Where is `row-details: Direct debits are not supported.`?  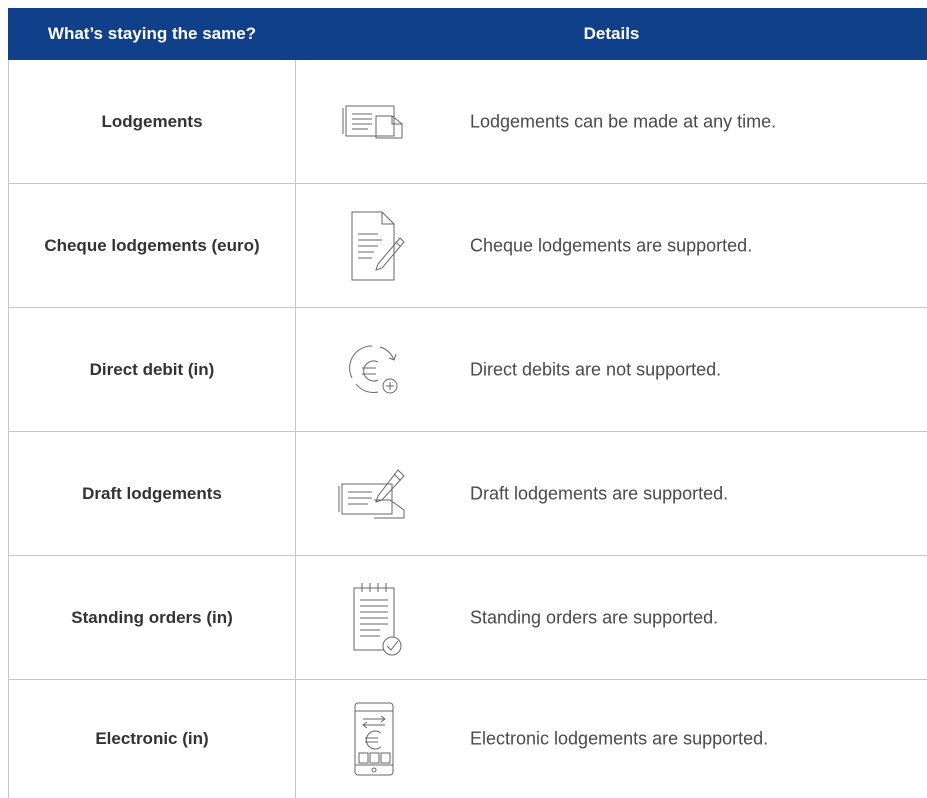 row-details: Direct debits are not supported. is located at coordinates (611, 369).